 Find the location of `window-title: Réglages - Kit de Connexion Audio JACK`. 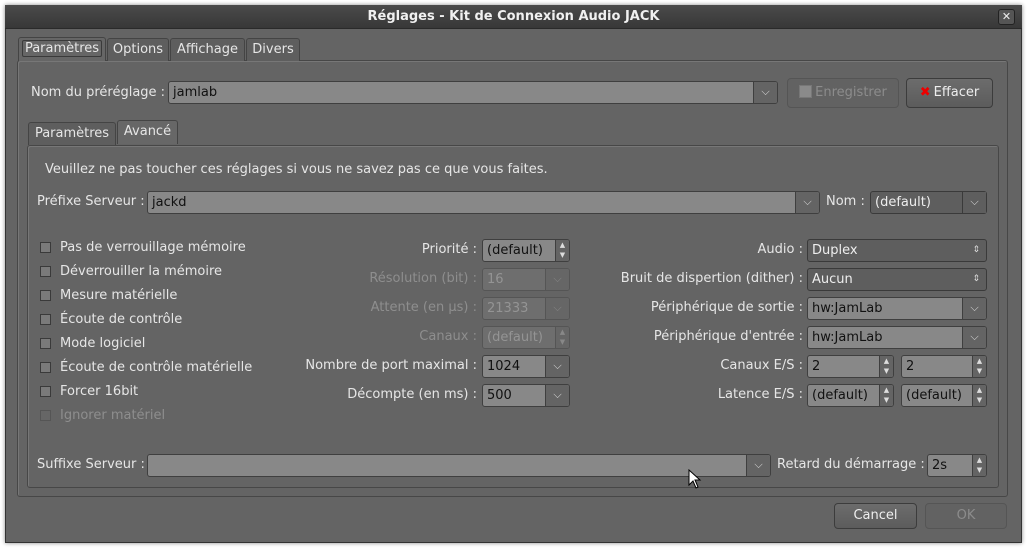

window-title: Réglages - Kit de Connexion Audio JACK is located at coordinates (513, 16).